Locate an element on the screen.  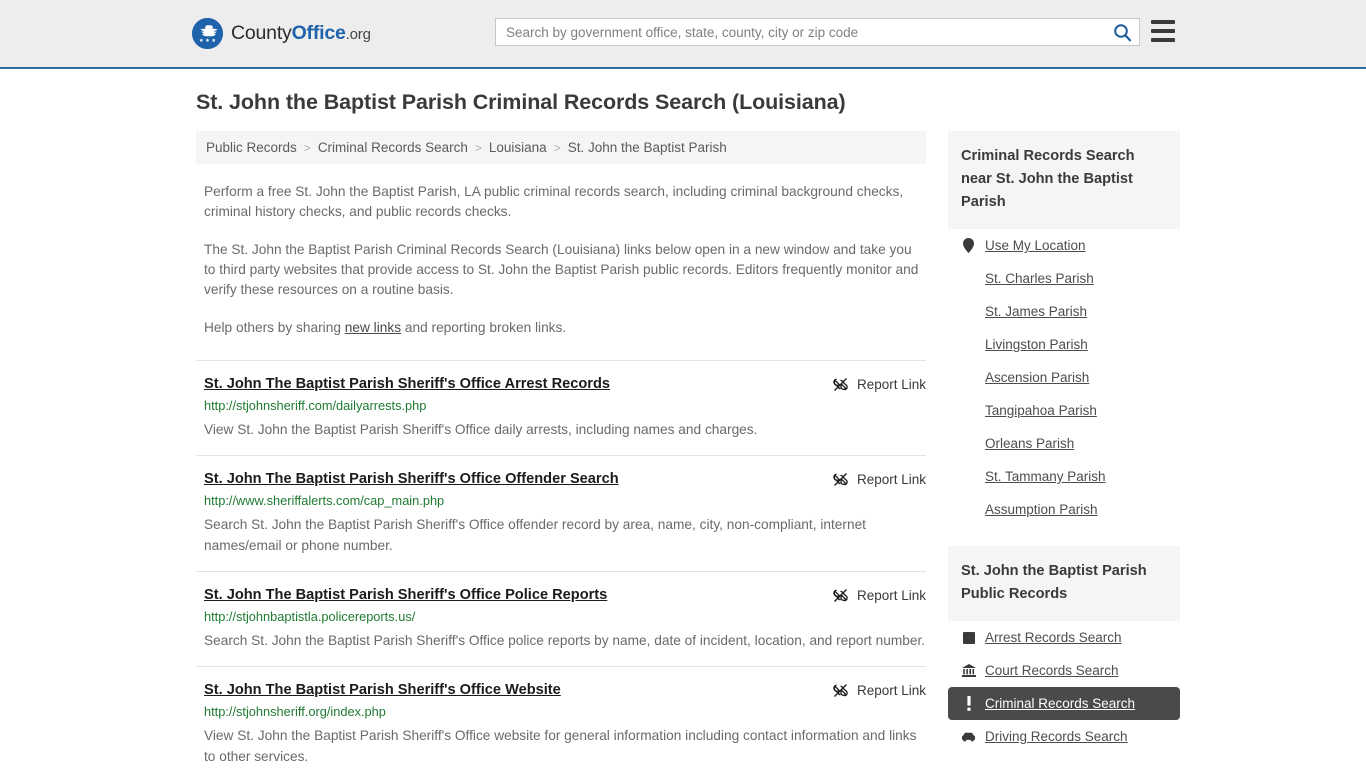
sidebar-item-assumption-parish: Assumption Parish is located at coordinates (1064, 509).